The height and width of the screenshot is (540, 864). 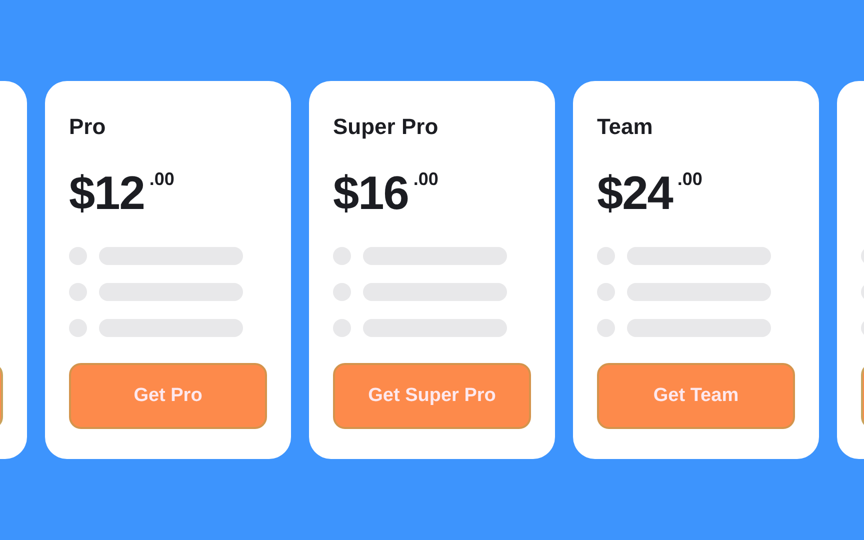 What do you see at coordinates (634, 193) in the screenshot?
I see `plan-price: $24` at bounding box center [634, 193].